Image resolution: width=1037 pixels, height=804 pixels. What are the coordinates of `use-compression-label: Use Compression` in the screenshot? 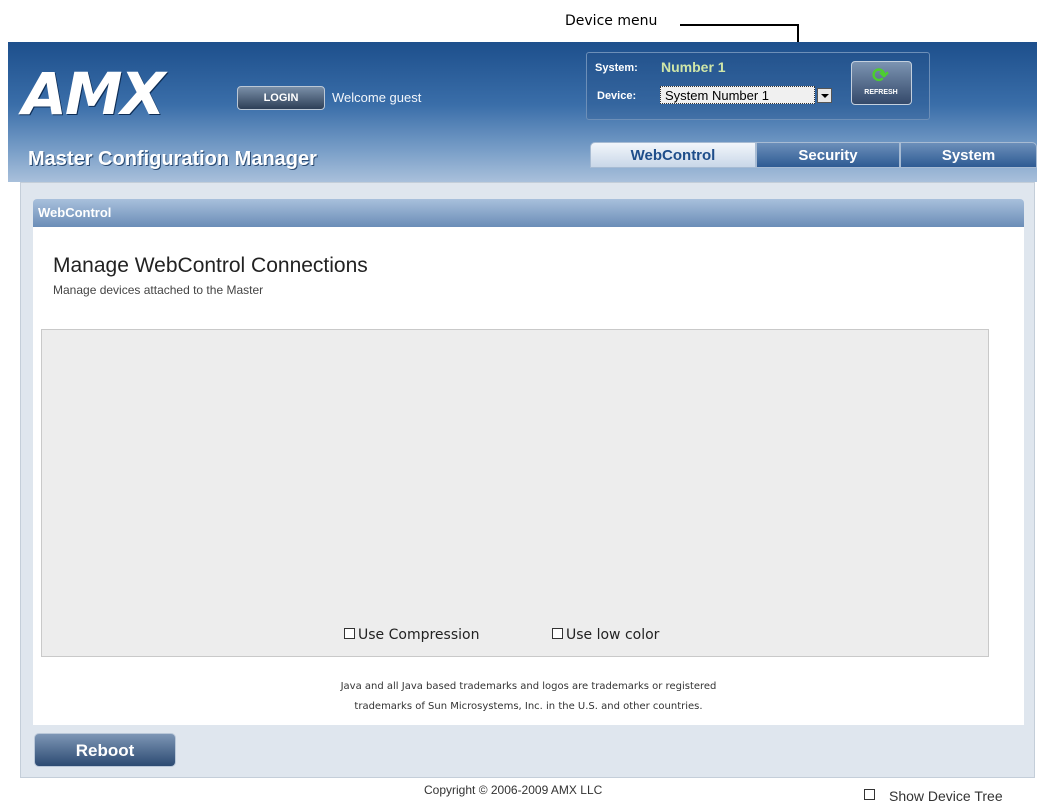 It's located at (418, 635).